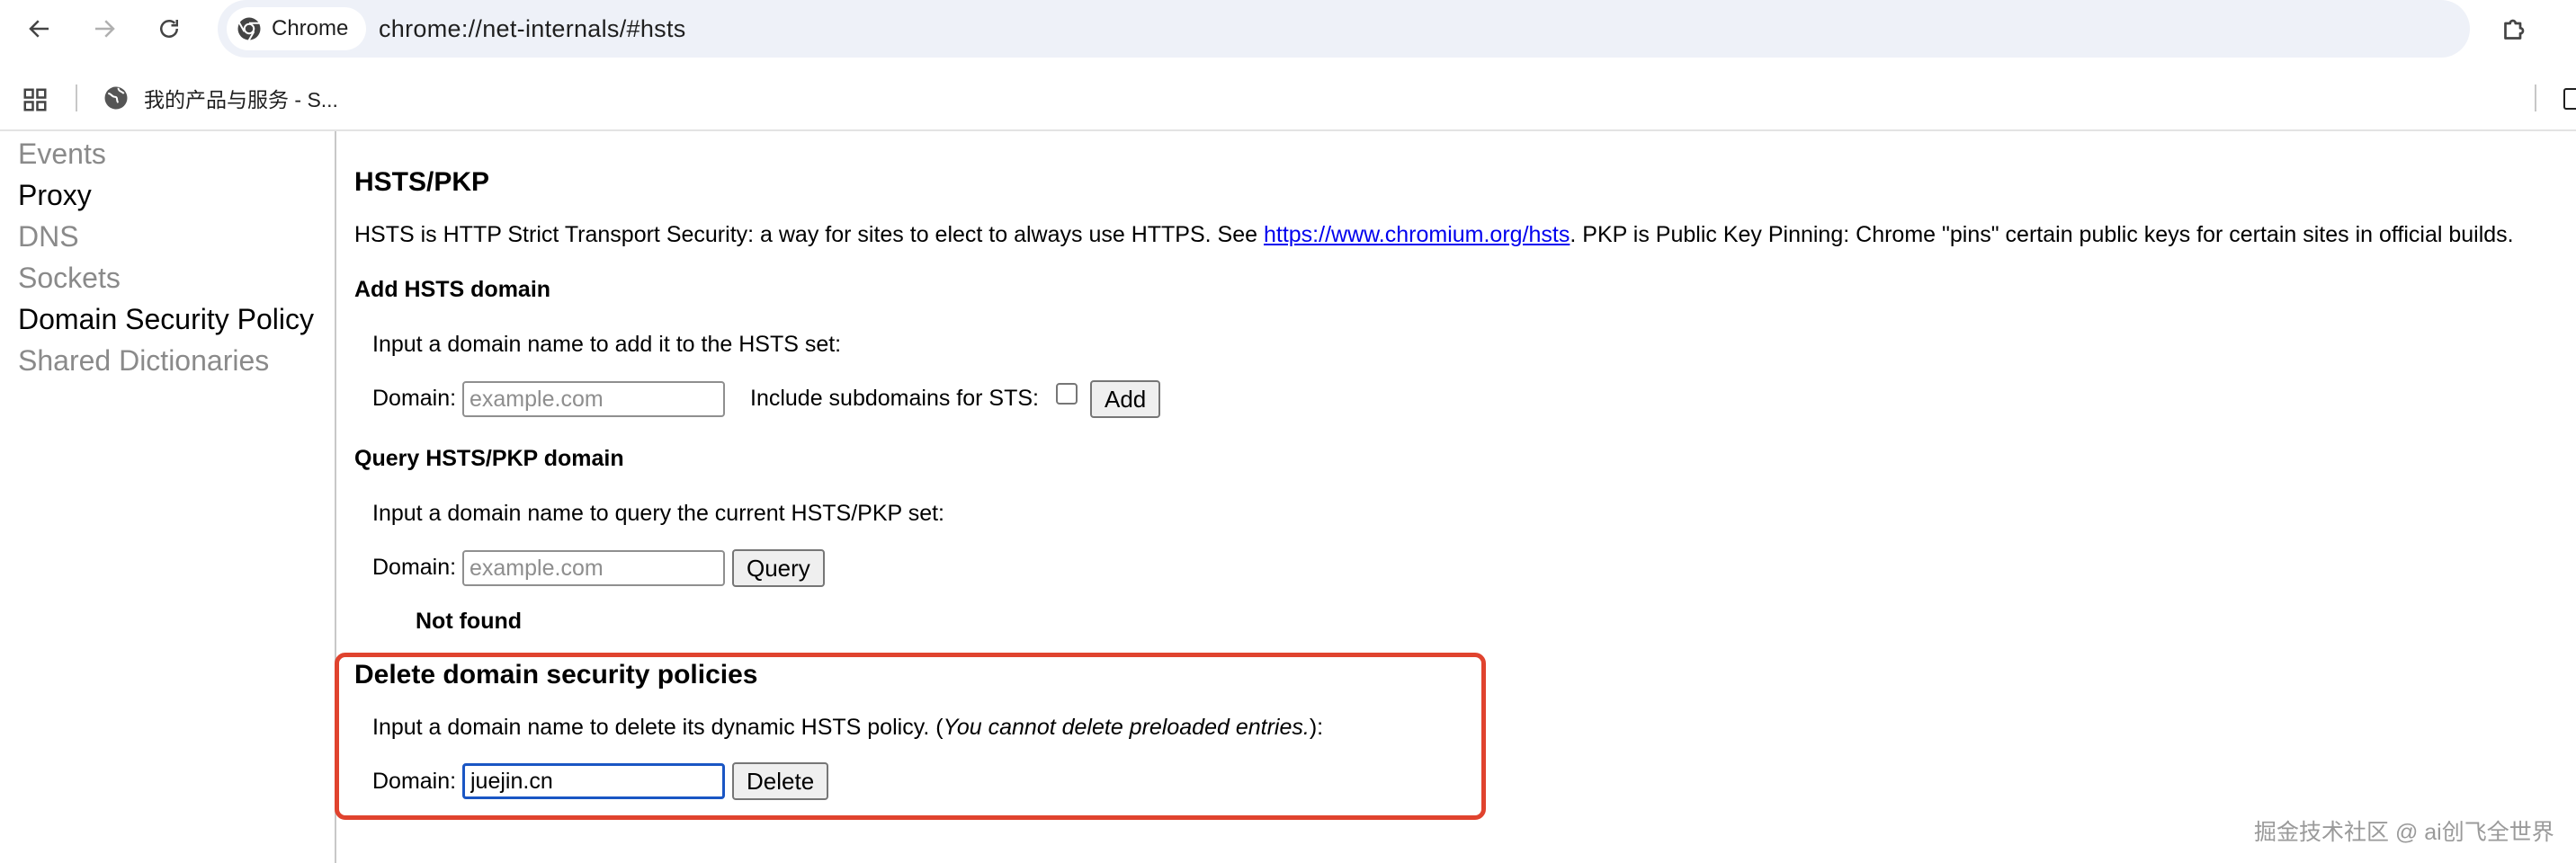 This screenshot has width=2576, height=863. I want to click on sidebar-item-domain-security-policy: Domain Security Policy, so click(166, 319).